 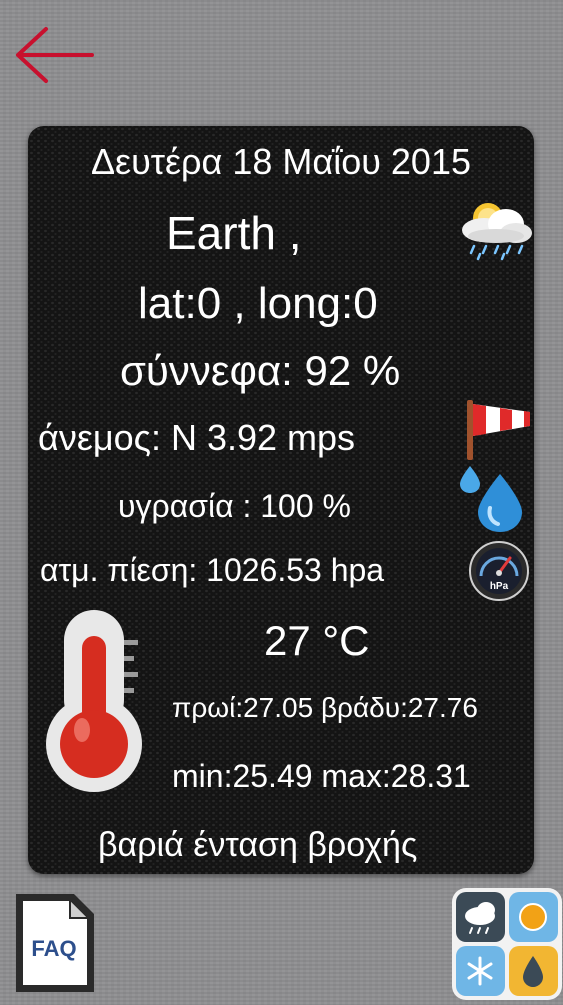 I want to click on windsock-icon, so click(x=500, y=429).